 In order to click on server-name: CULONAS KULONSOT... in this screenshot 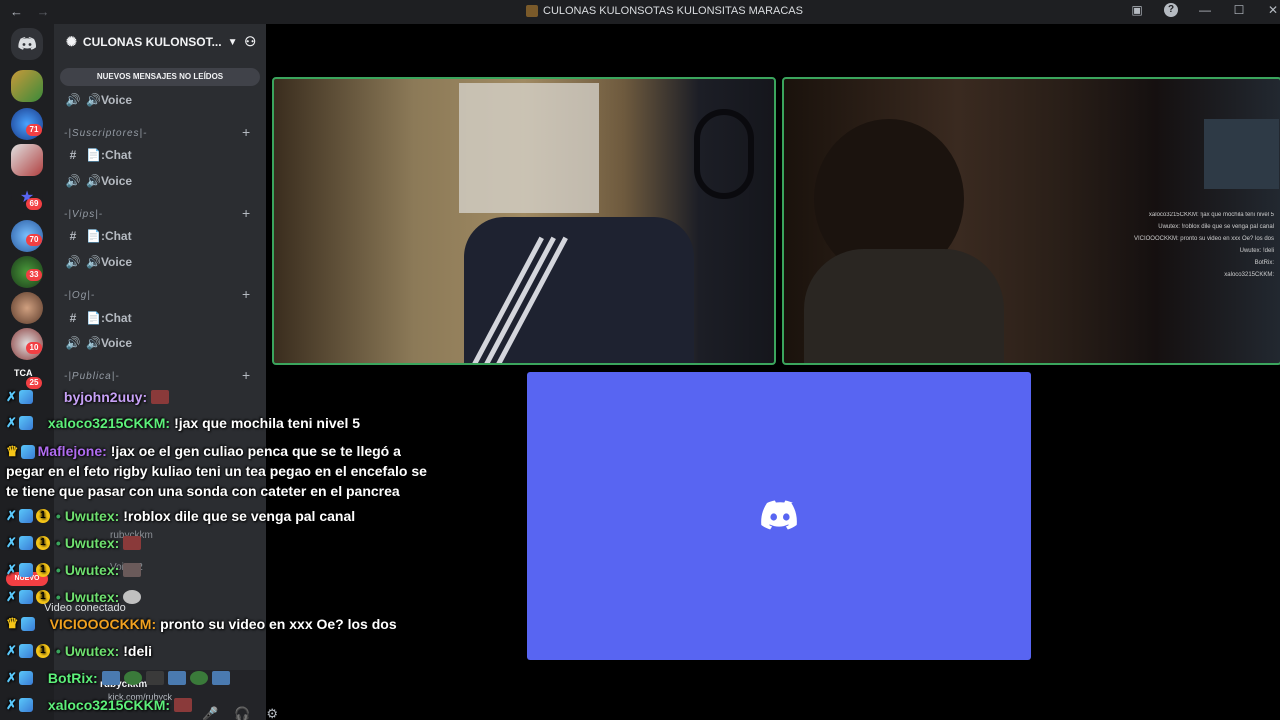, I will do `click(152, 42)`.